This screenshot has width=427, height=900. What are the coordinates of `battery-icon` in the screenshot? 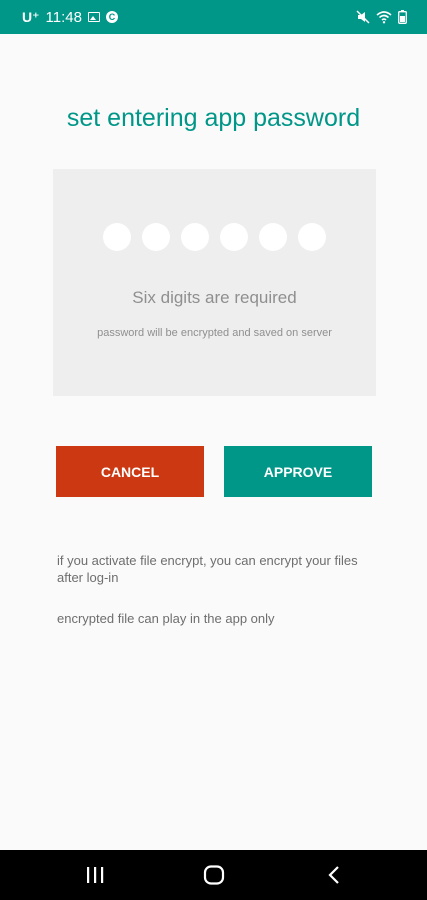 It's located at (402, 17).